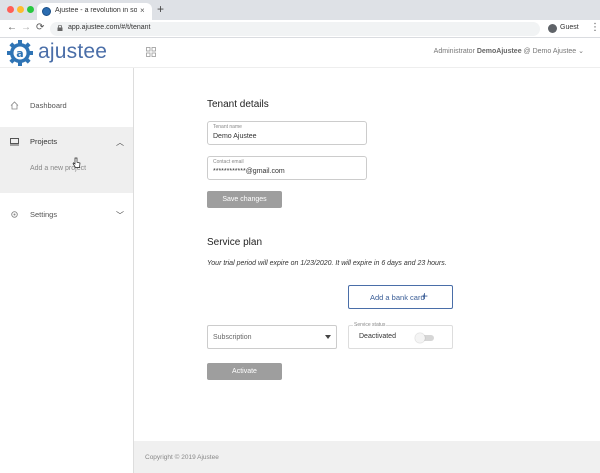 The image size is (600, 473). What do you see at coordinates (595, 28) in the screenshot?
I see `browser-menu-icon: ⋮` at bounding box center [595, 28].